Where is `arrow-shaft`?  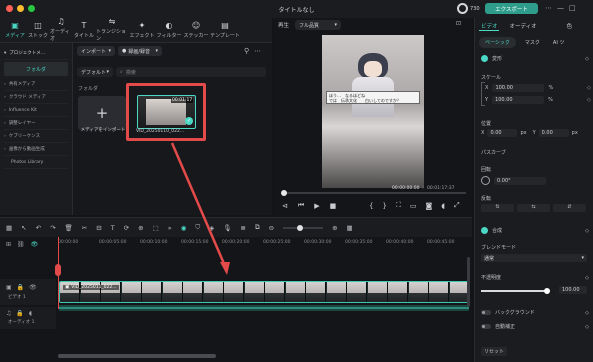
arrow-shaft is located at coordinates (198, 204).